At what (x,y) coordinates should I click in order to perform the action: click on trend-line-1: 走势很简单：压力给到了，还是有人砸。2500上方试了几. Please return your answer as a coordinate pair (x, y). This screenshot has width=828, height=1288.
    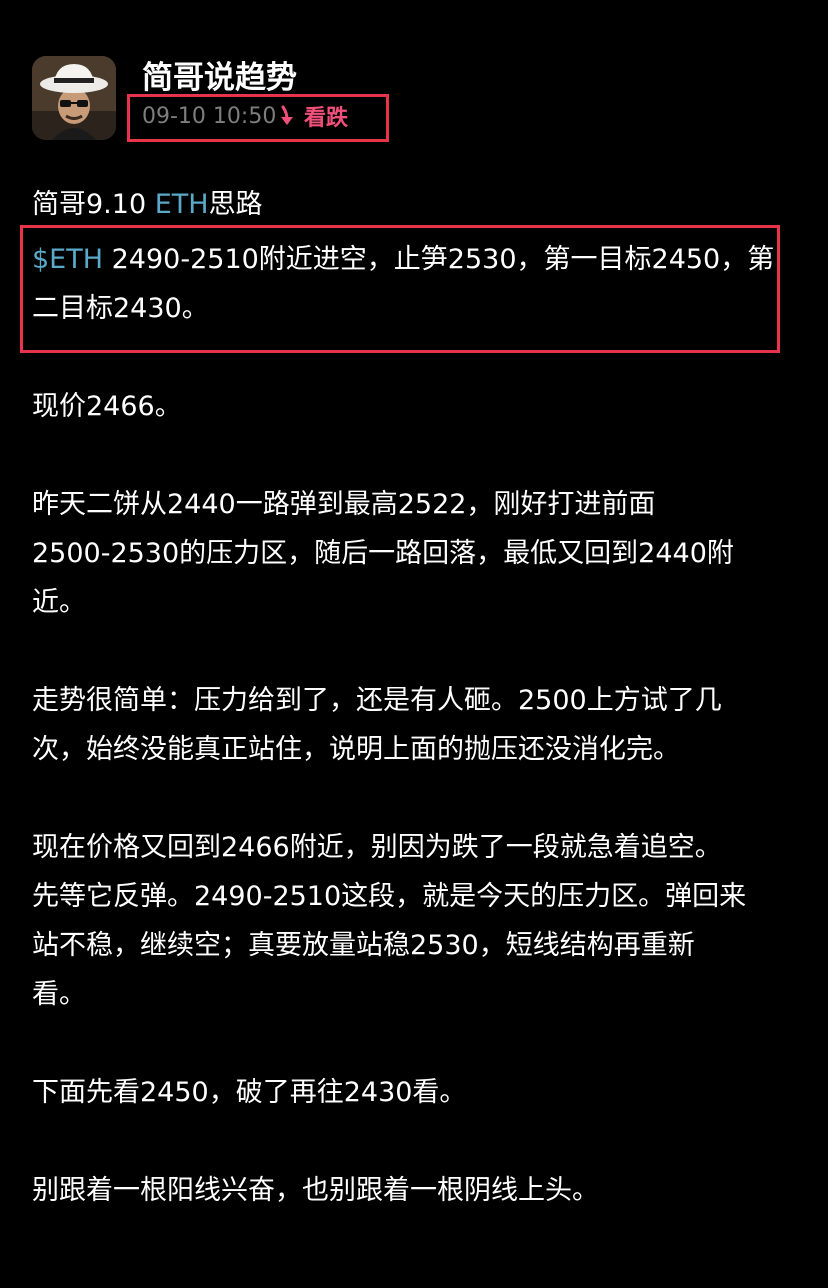
    Looking at the image, I should click on (377, 700).